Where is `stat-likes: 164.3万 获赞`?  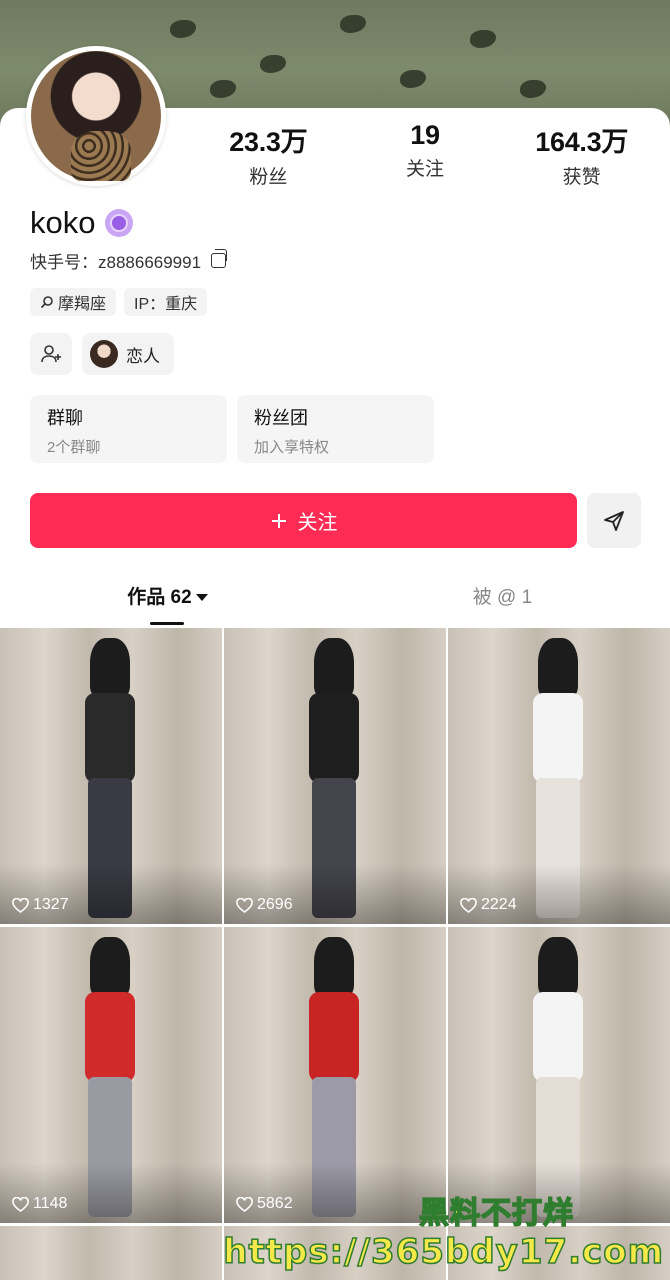 stat-likes: 164.3万 获赞 is located at coordinates (581, 154).